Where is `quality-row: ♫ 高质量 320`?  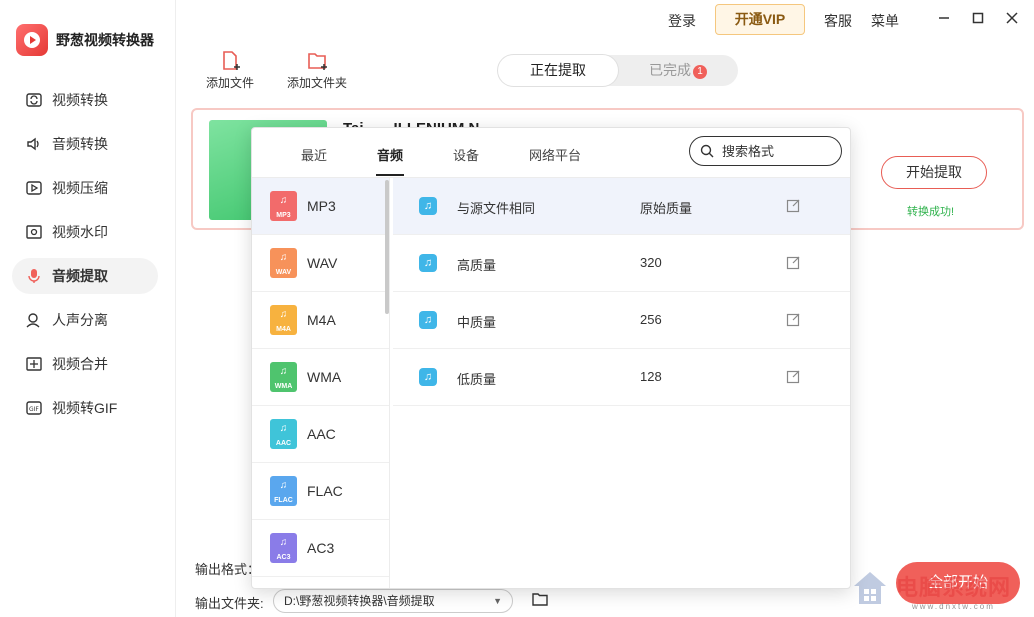
quality-row: ♫ 高质量 320 is located at coordinates (621, 263).